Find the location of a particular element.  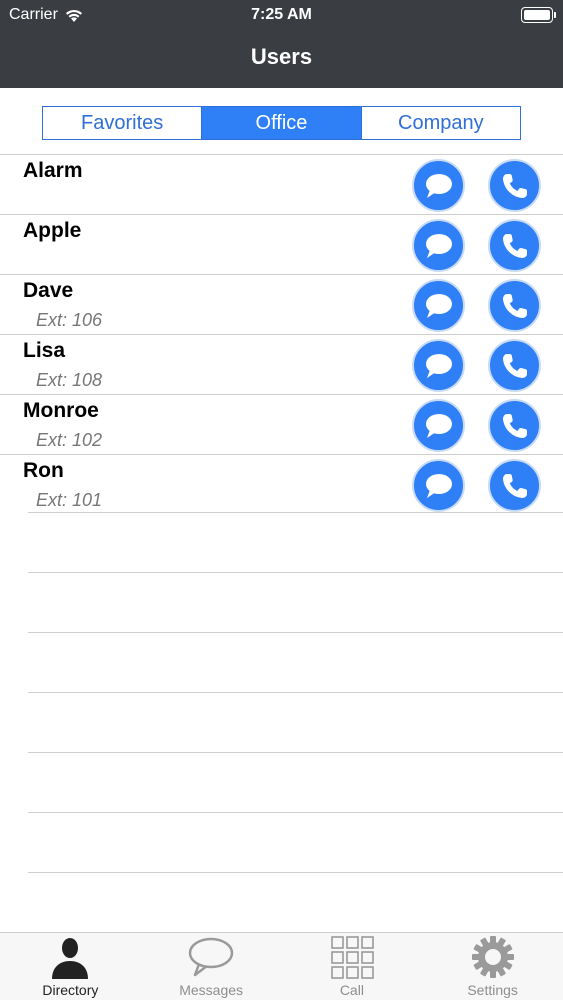

user-name: Lisa is located at coordinates (44, 350).